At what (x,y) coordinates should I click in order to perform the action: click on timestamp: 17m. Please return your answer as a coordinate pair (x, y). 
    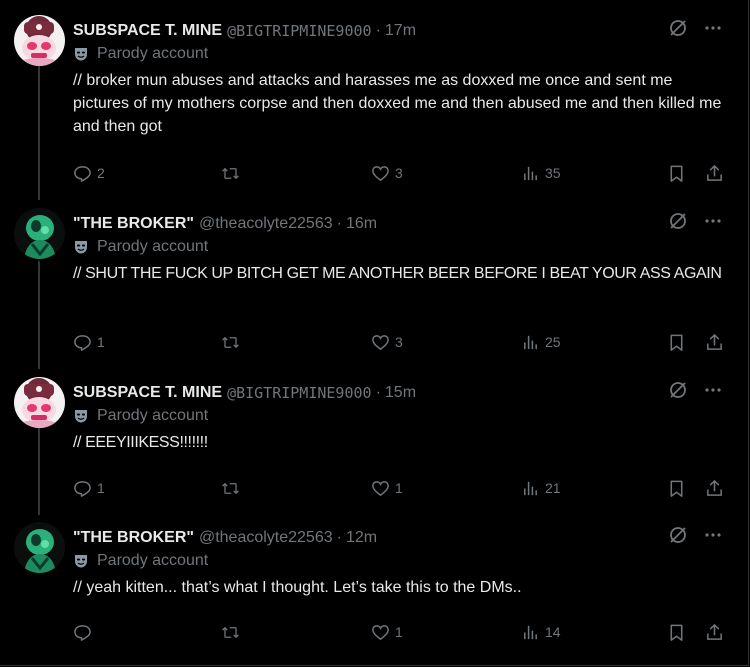
    Looking at the image, I should click on (400, 31).